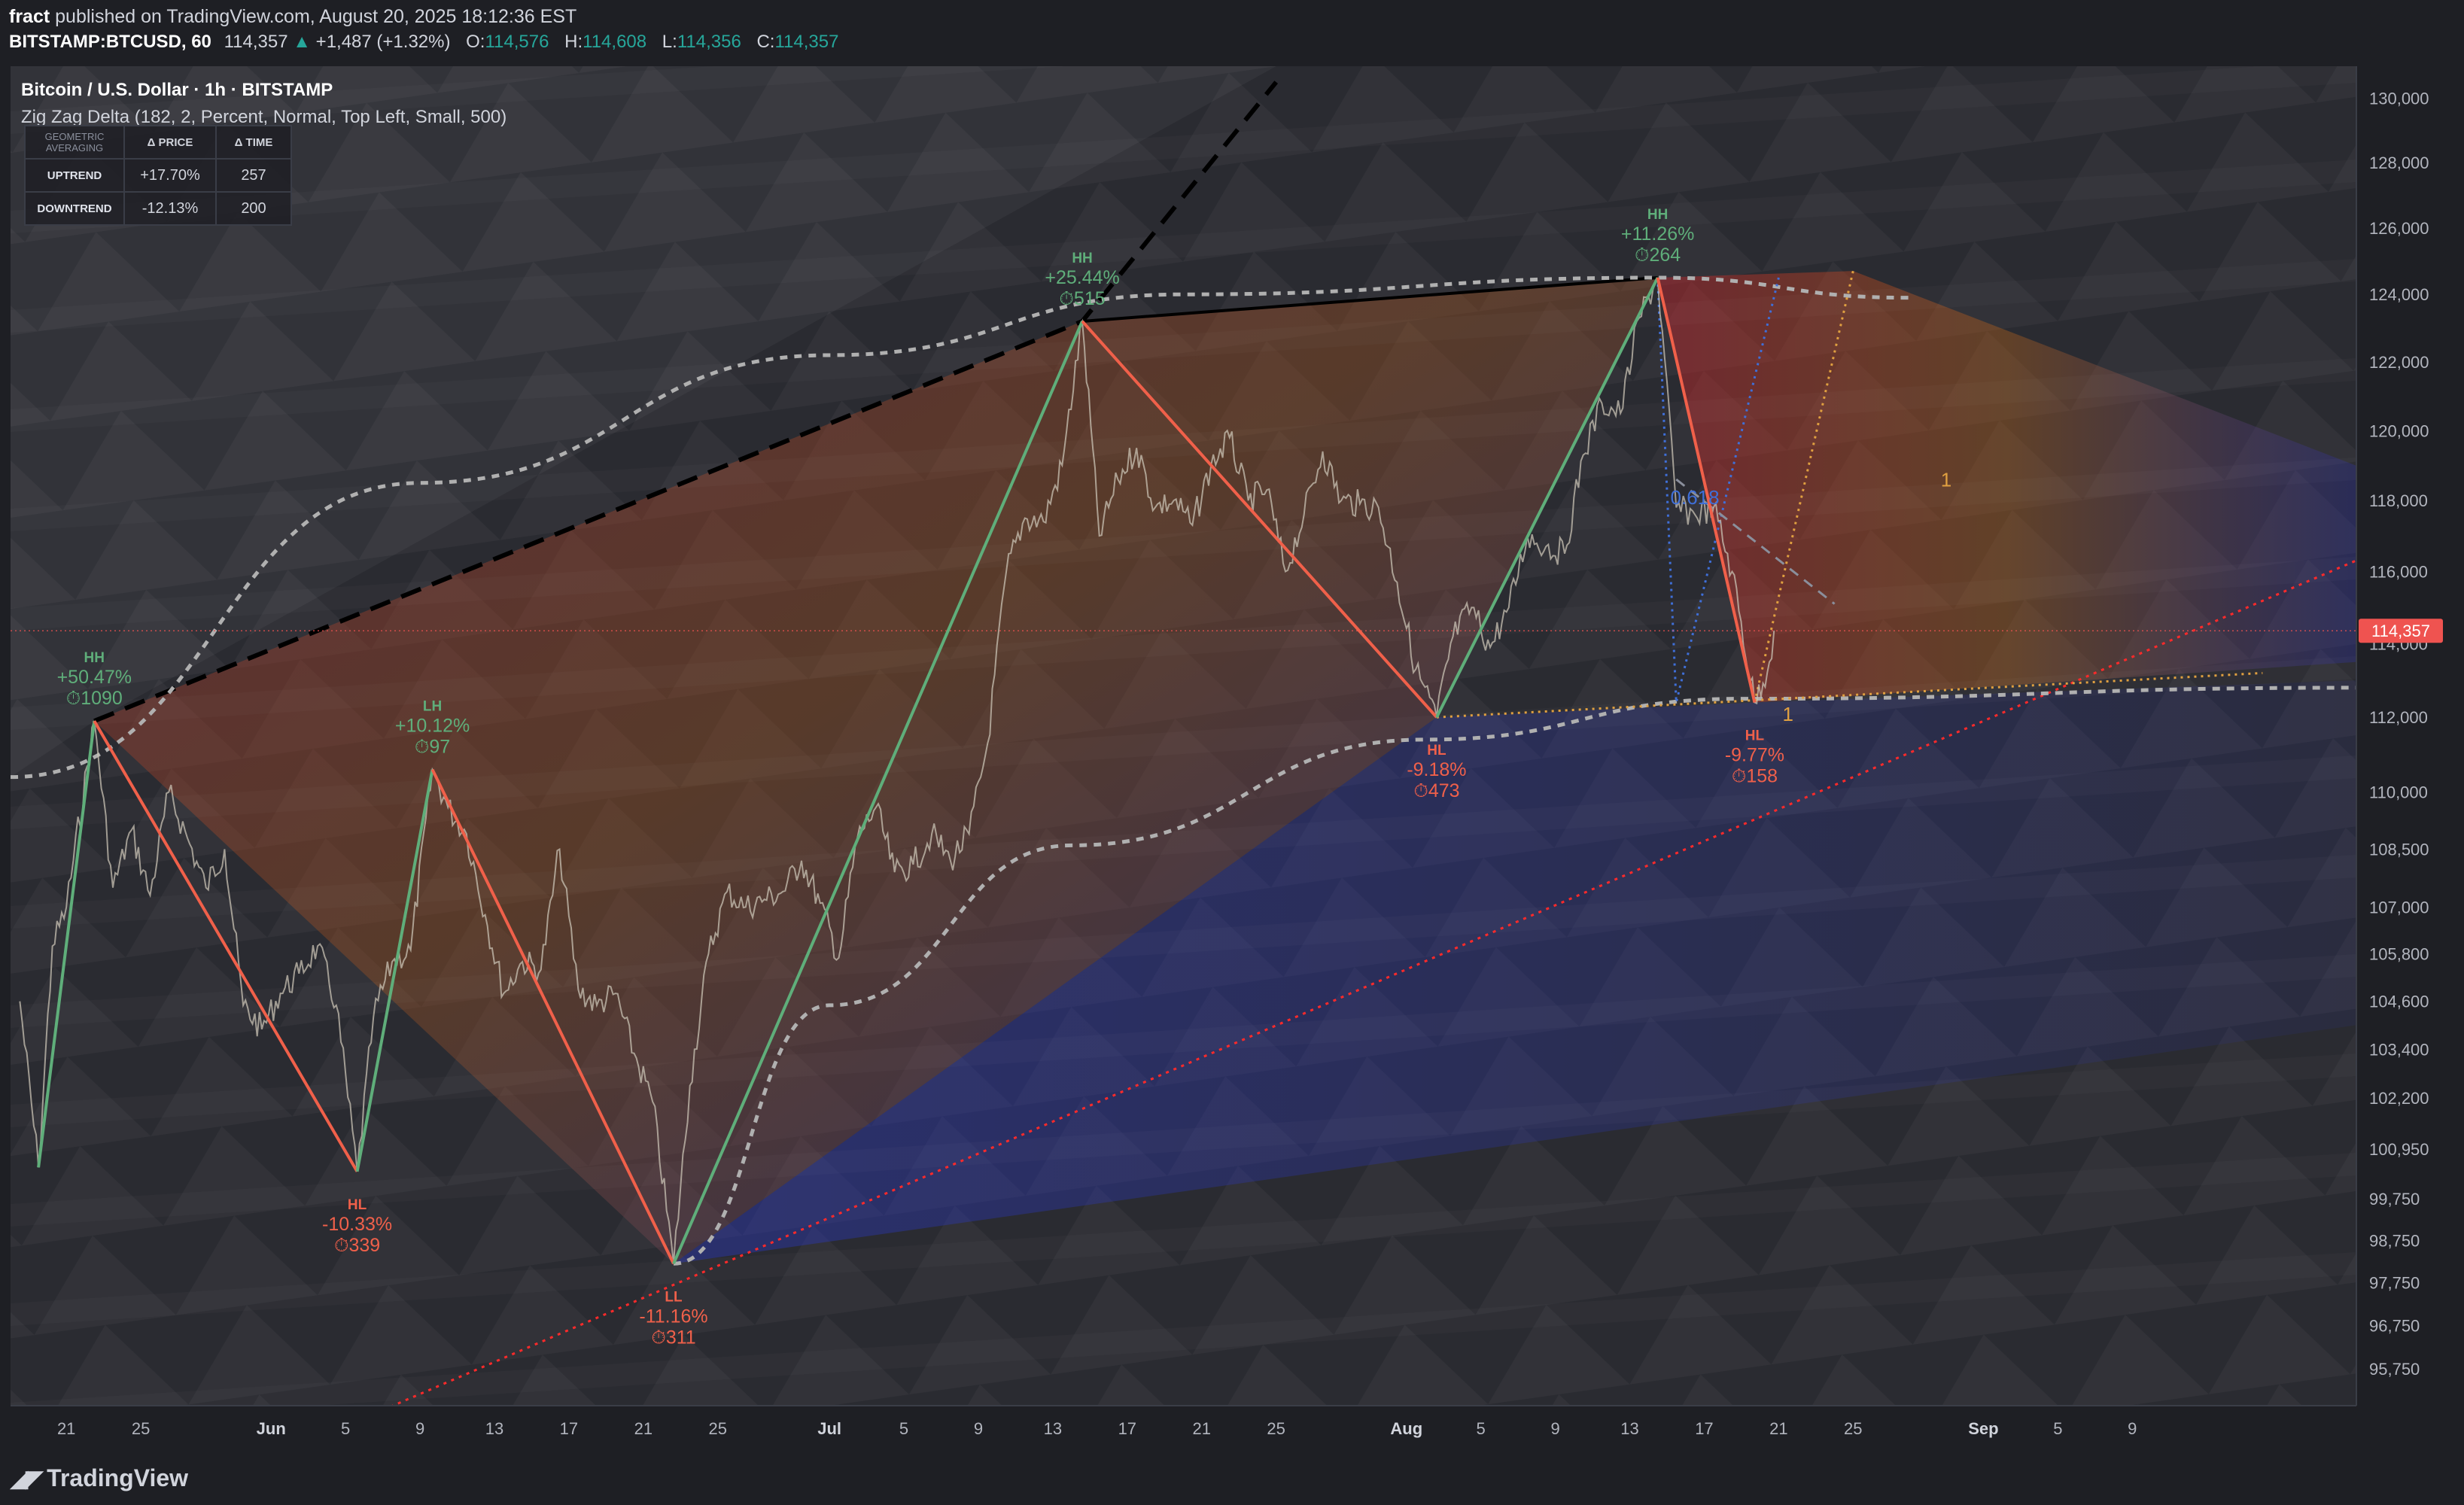 The height and width of the screenshot is (1505, 2464). What do you see at coordinates (2399, 1098) in the screenshot?
I see `y-tick-label: 102,200` at bounding box center [2399, 1098].